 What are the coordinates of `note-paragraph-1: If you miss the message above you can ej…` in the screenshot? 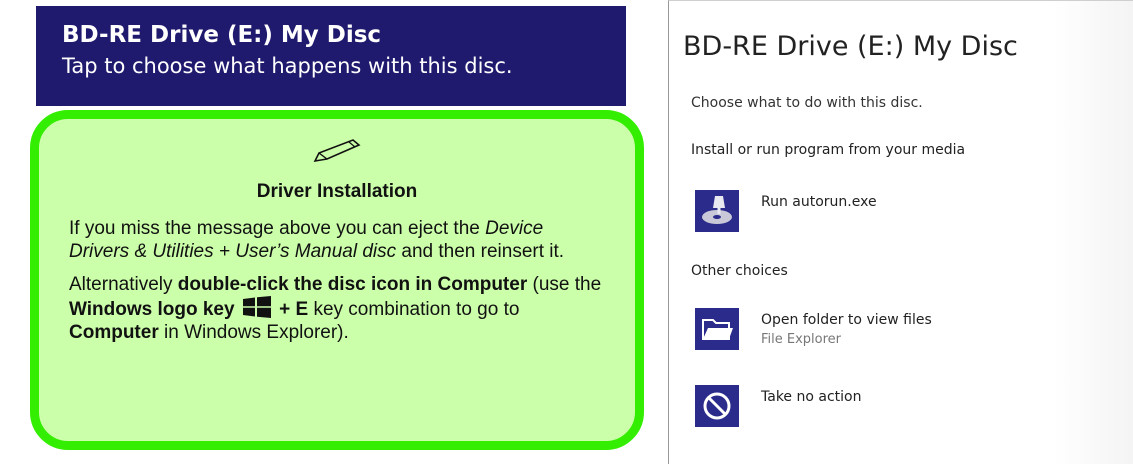 It's located at (337, 240).